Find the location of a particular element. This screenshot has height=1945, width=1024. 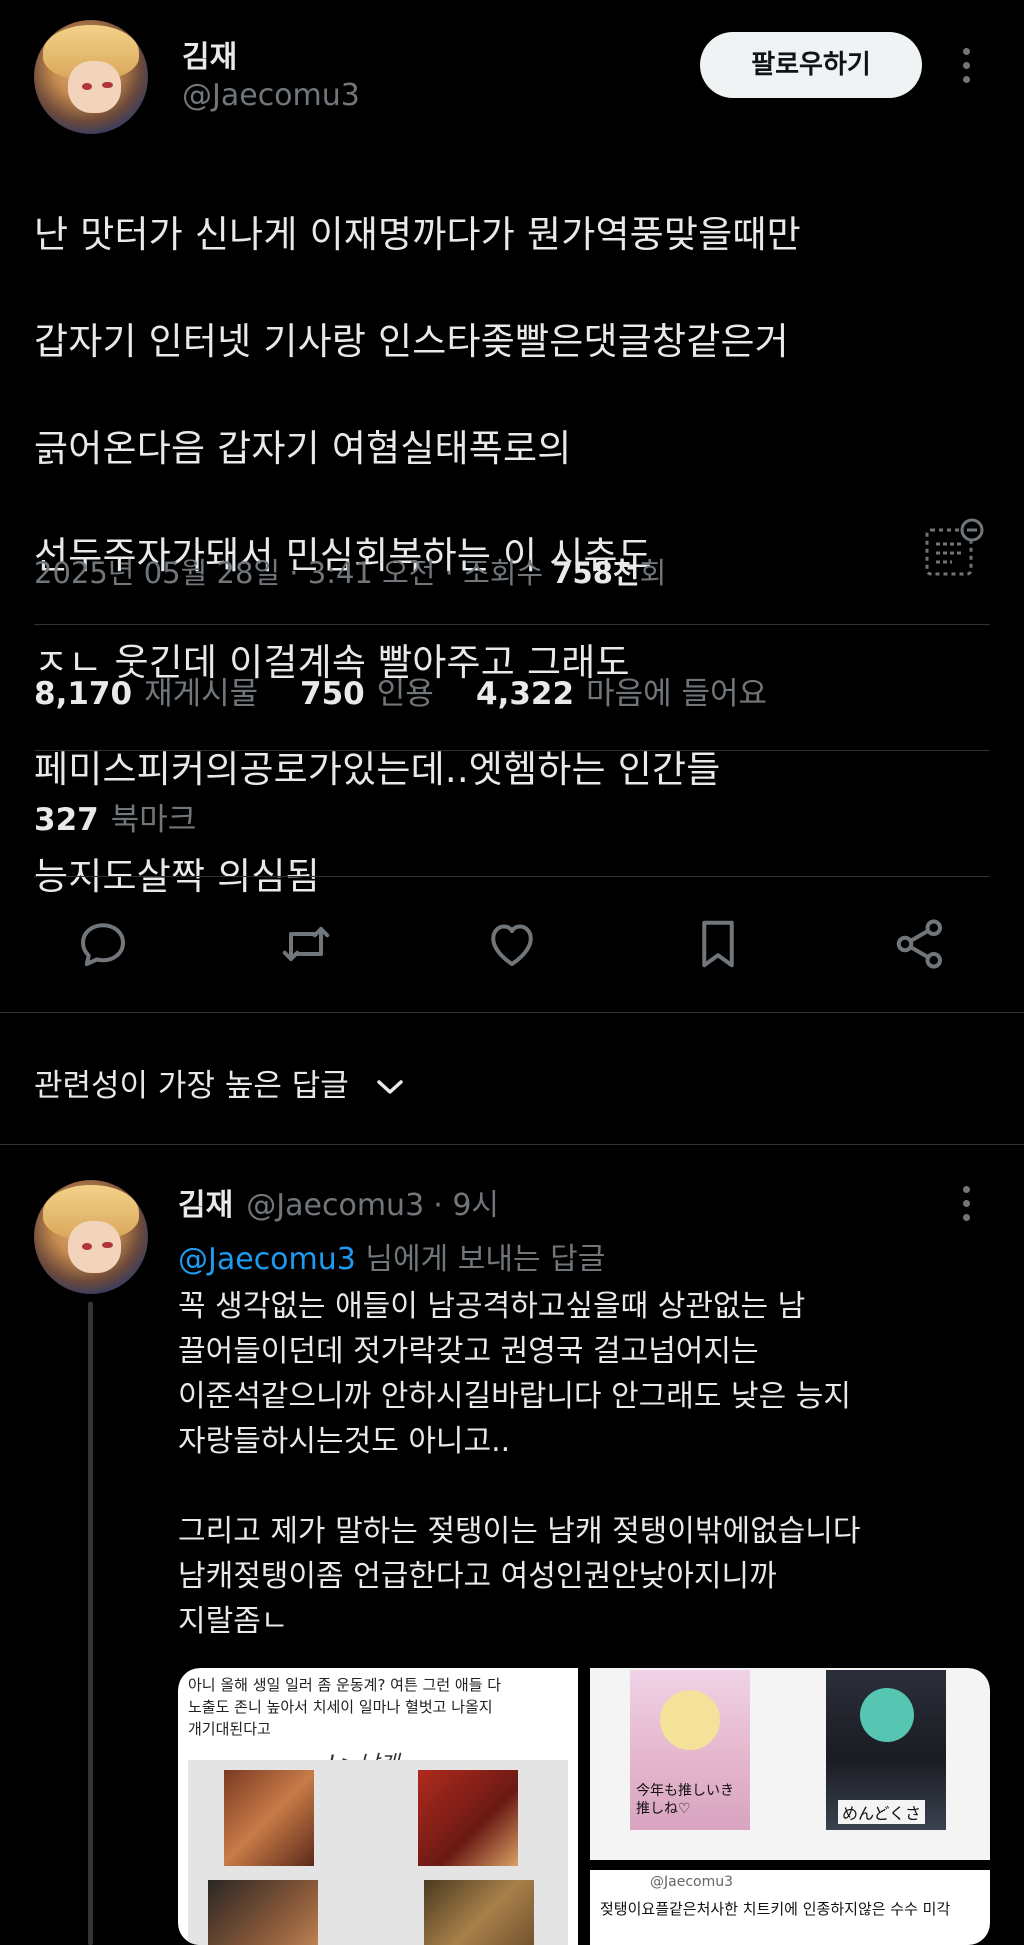

reply-author-name: 김재 is located at coordinates (205, 1205).